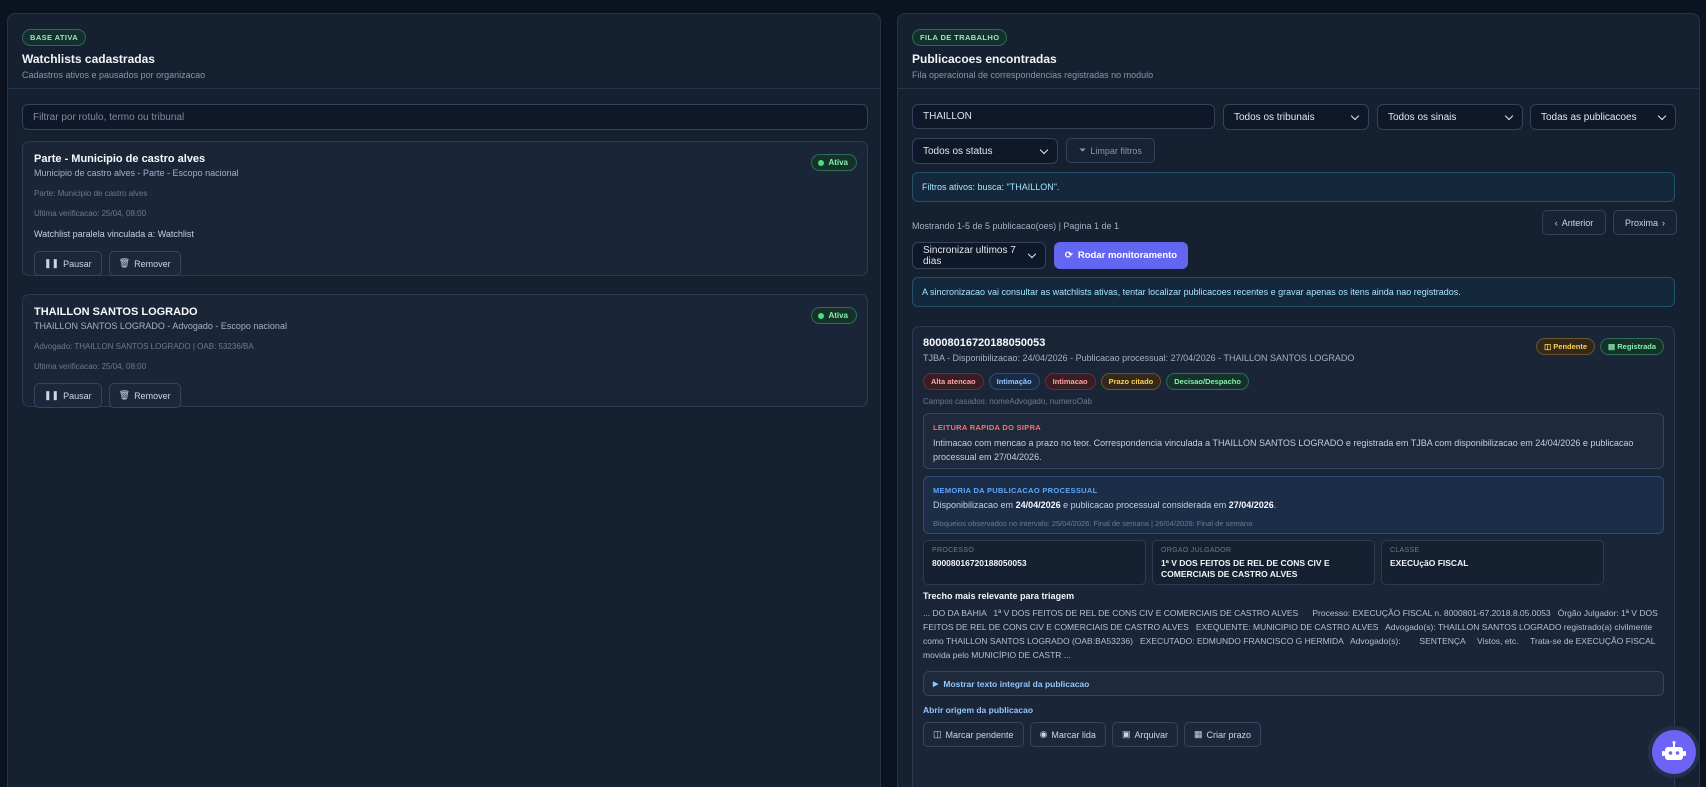 The height and width of the screenshot is (787, 1706). Describe the element at coordinates (1121, 255) in the screenshot. I see `run-monitoring-button: ⟳ Rodar monitoramento` at that location.